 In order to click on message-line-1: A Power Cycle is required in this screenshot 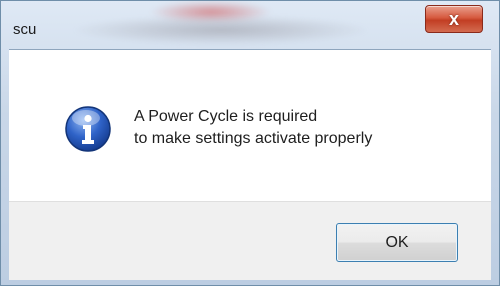, I will do `click(226, 116)`.